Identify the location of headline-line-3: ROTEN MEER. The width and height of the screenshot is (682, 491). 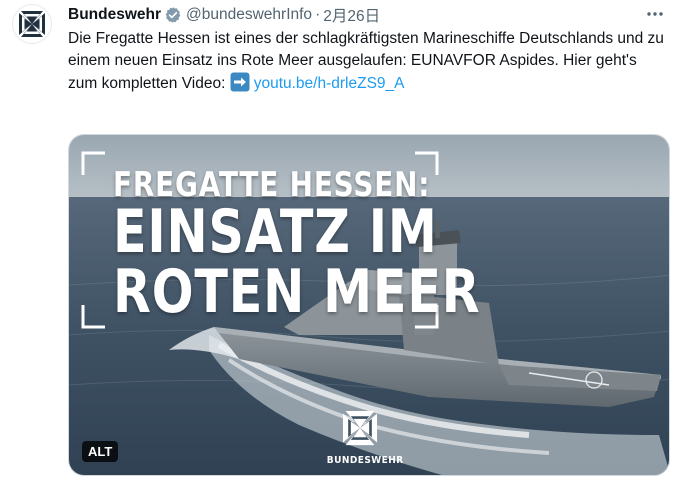
(297, 292).